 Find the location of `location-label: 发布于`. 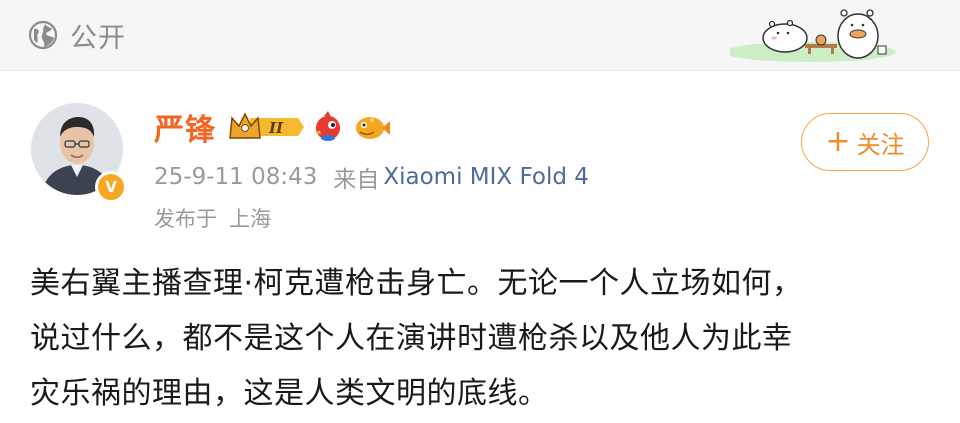

location-label: 发布于 is located at coordinates (185, 219).